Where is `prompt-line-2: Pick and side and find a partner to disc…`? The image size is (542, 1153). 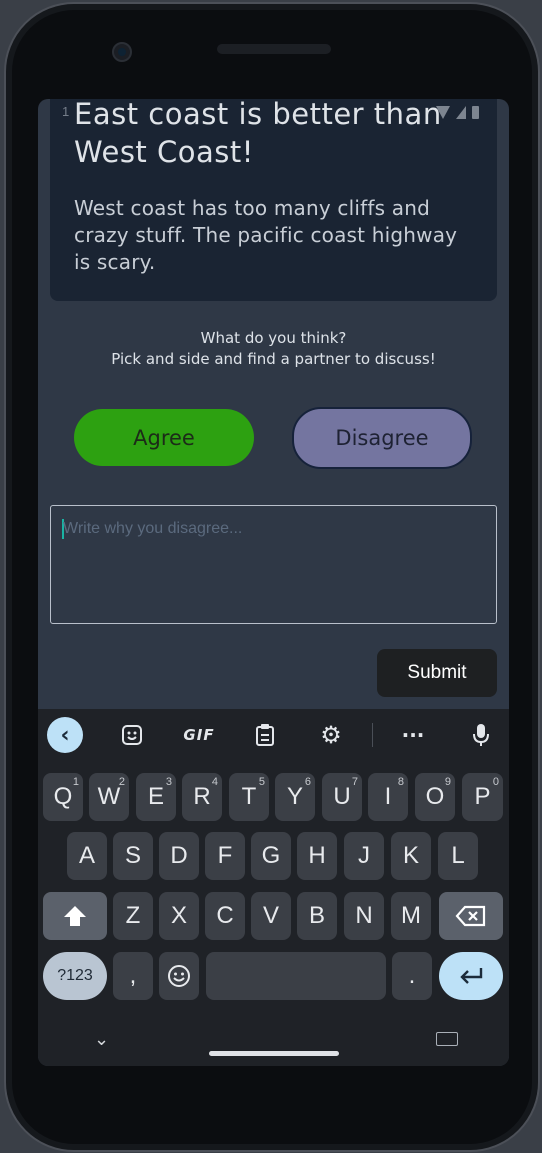 prompt-line-2: Pick and side and find a partner to disc… is located at coordinates (273, 359).